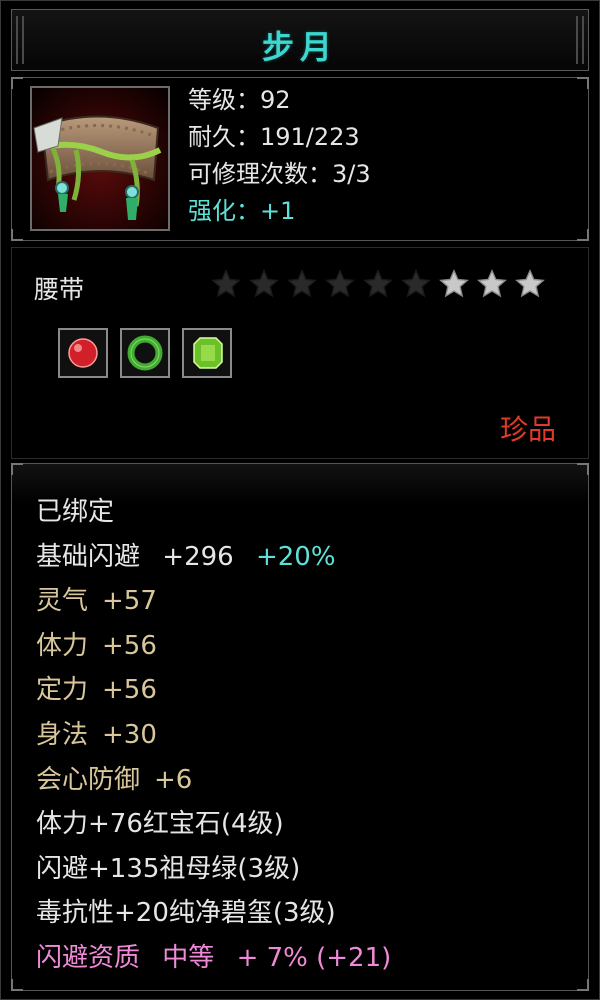 This screenshot has height=1000, width=600. I want to click on base-dodge-bonus: +20%, so click(295, 556).